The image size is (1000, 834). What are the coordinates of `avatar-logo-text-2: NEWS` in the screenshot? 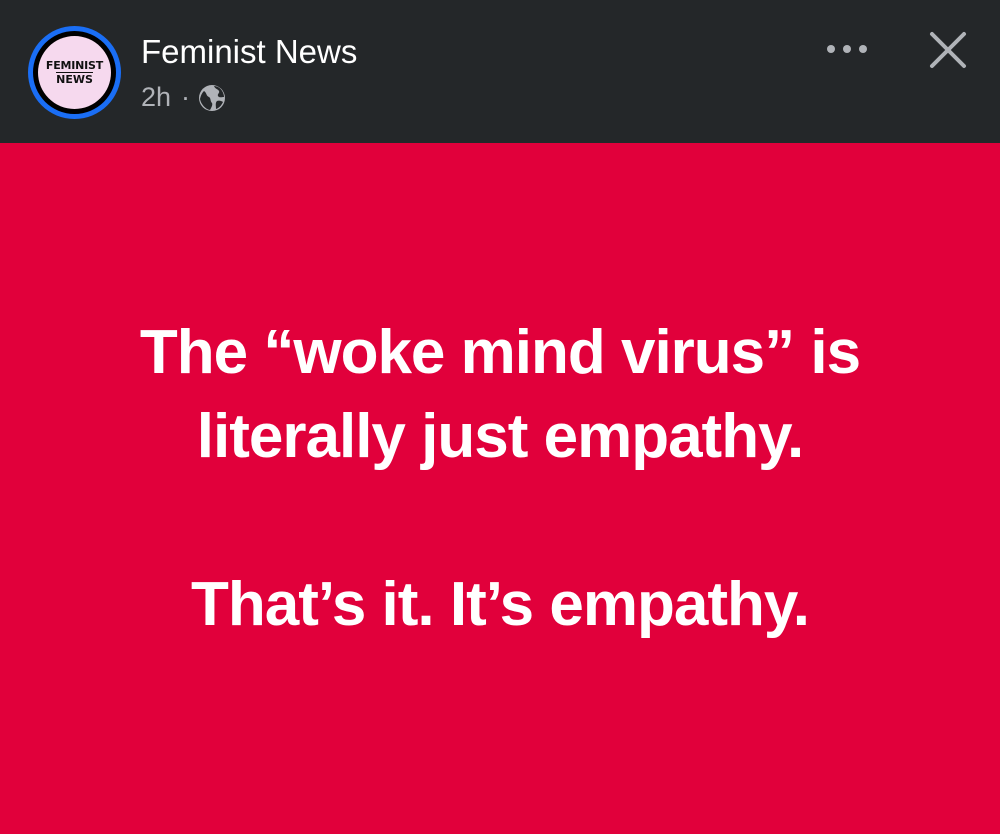 It's located at (74, 78).